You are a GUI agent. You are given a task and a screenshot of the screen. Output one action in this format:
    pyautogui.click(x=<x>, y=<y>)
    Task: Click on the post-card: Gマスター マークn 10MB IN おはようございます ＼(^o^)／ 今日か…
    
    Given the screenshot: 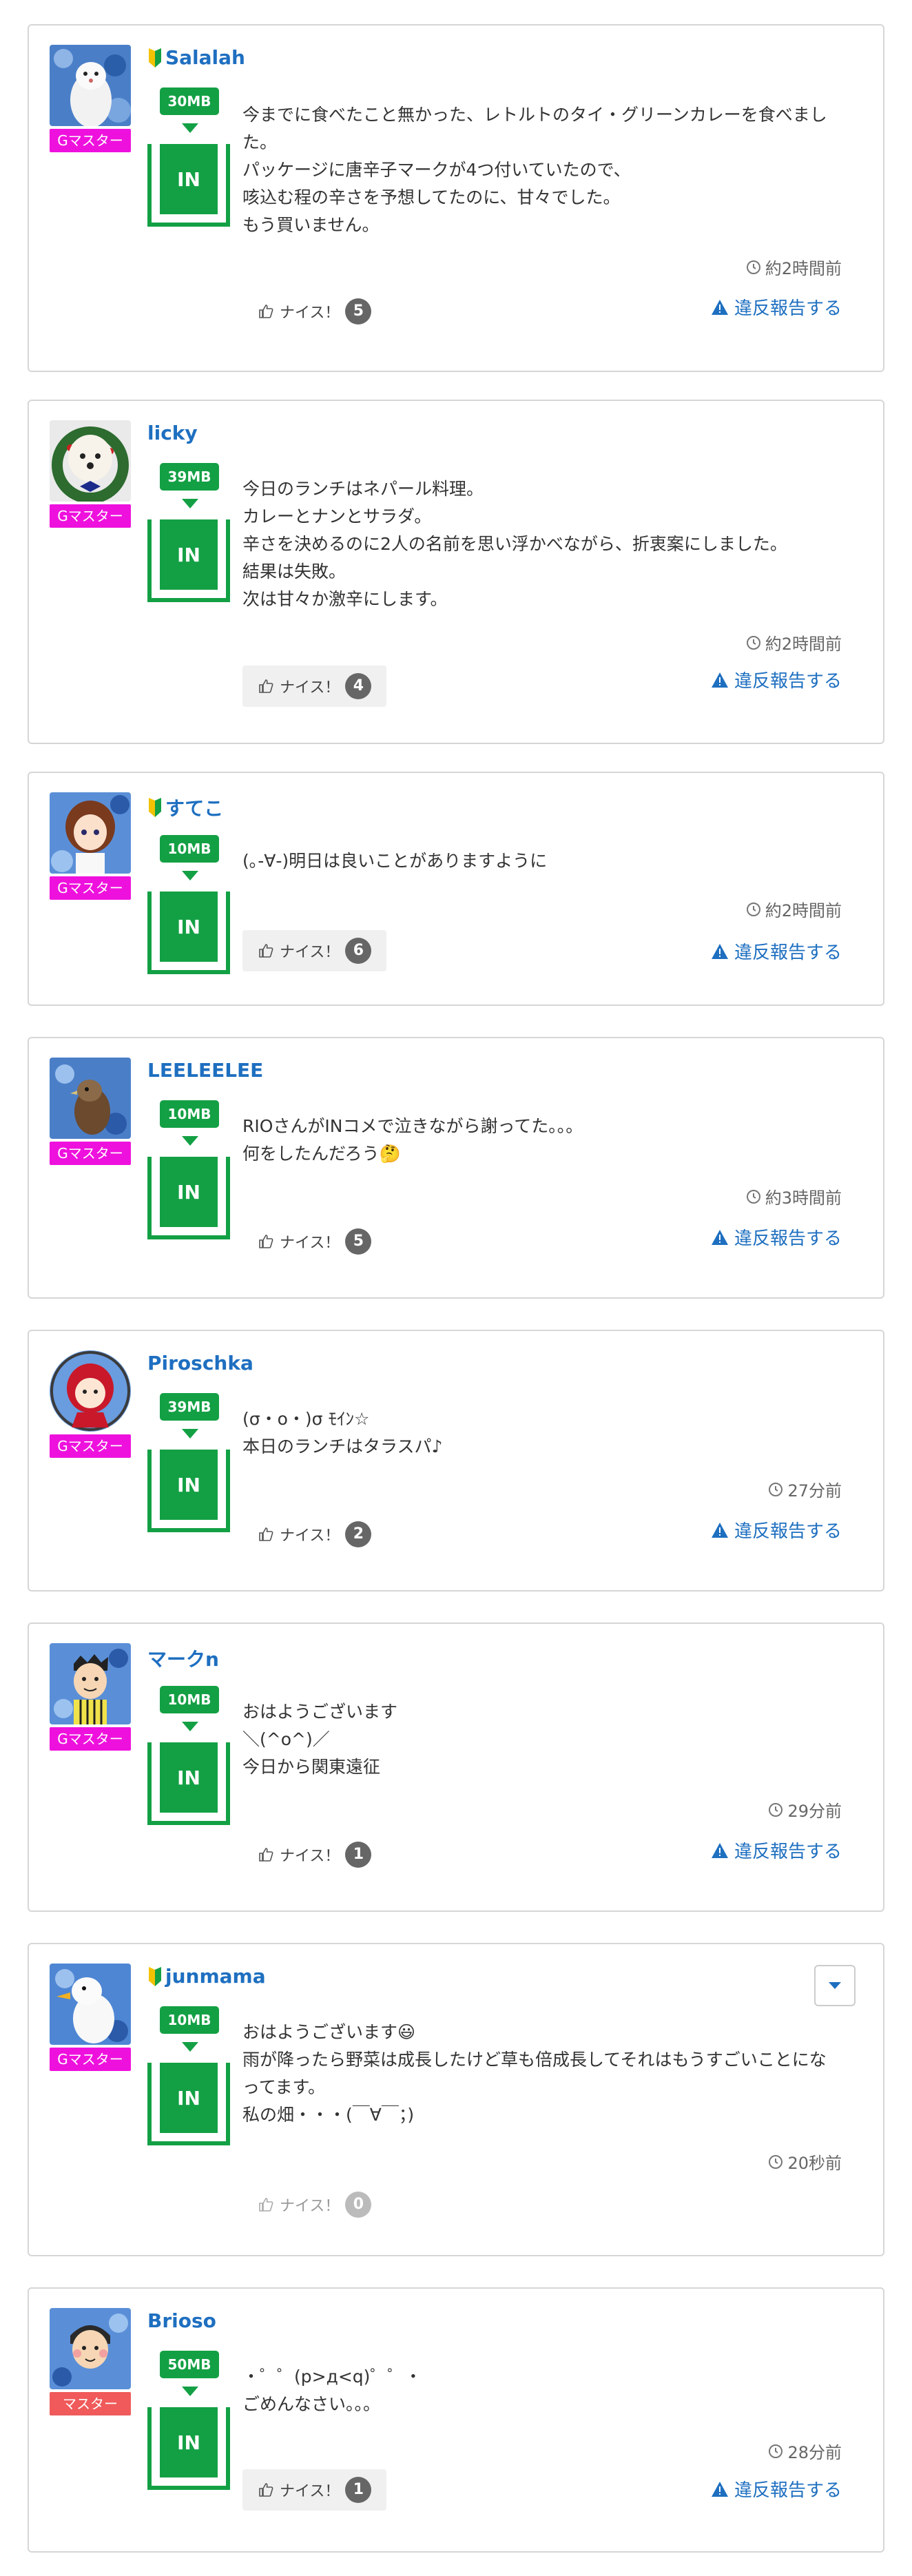 What is the action you would take?
    pyautogui.click(x=456, y=1767)
    